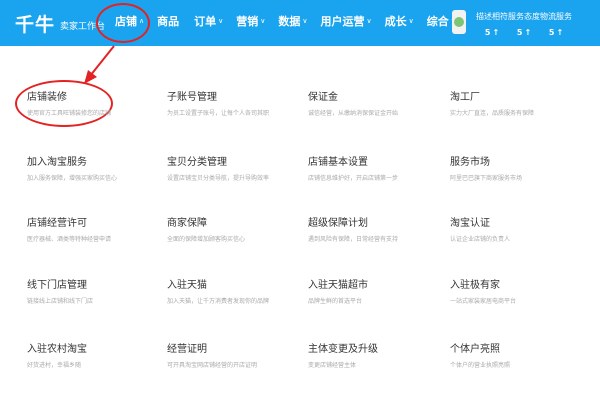 The height and width of the screenshot is (400, 600). I want to click on stat-description: 描述相符 5 ↑, so click(492, 24).